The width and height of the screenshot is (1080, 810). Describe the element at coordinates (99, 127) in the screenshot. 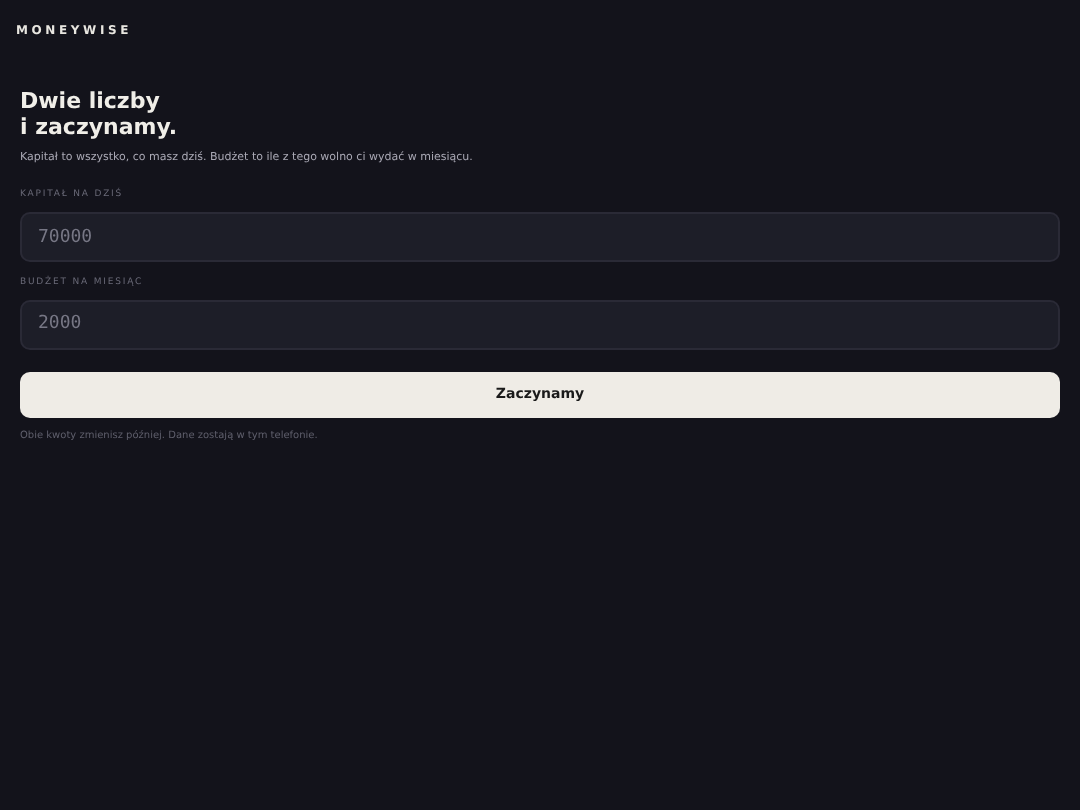

I see `heading-line: i zaczynamy.` at that location.